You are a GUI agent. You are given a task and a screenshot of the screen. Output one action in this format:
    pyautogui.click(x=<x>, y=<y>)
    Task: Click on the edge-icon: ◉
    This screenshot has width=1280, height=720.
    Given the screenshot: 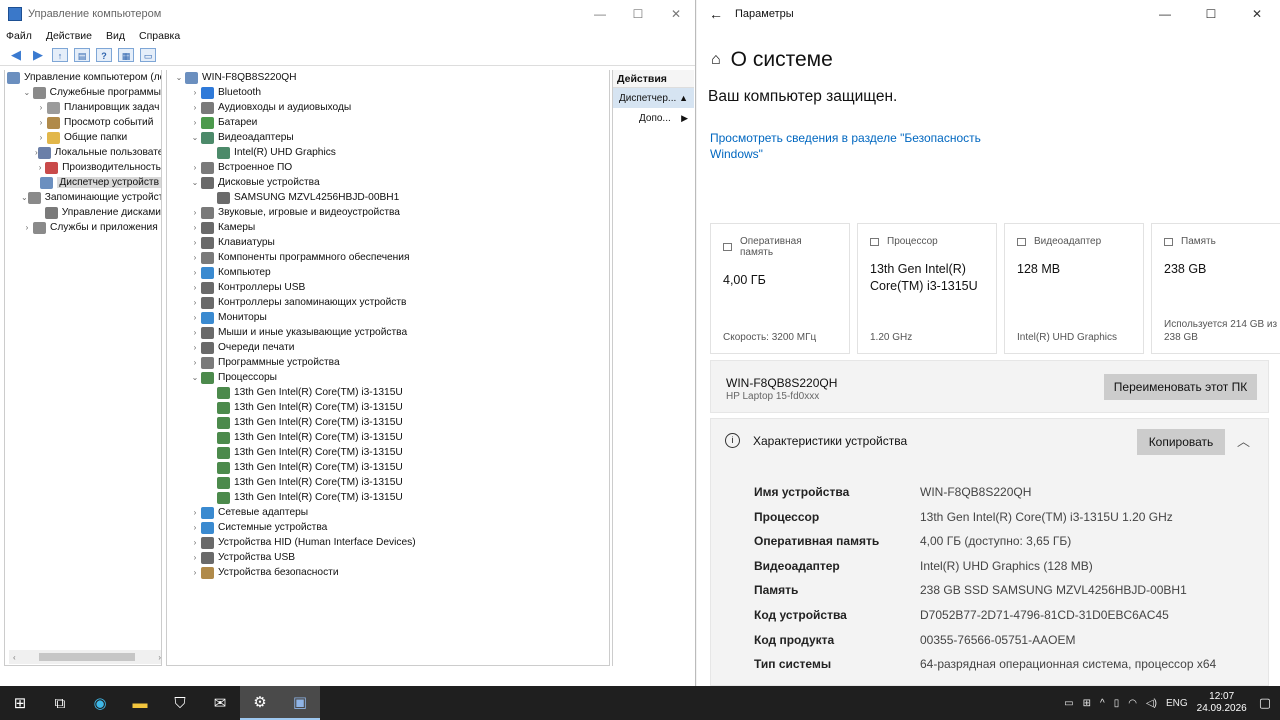 What is the action you would take?
    pyautogui.click(x=100, y=703)
    